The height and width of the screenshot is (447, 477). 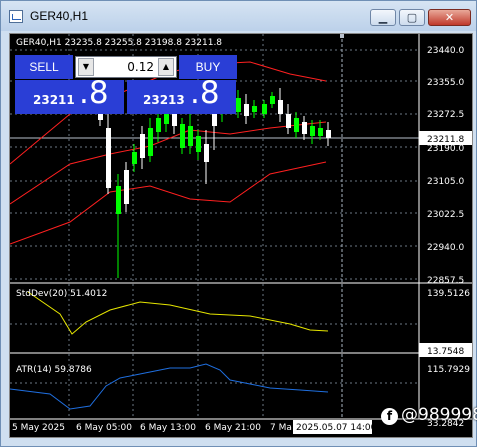 I want to click on ask-price-main: 23213, so click(x=164, y=100).